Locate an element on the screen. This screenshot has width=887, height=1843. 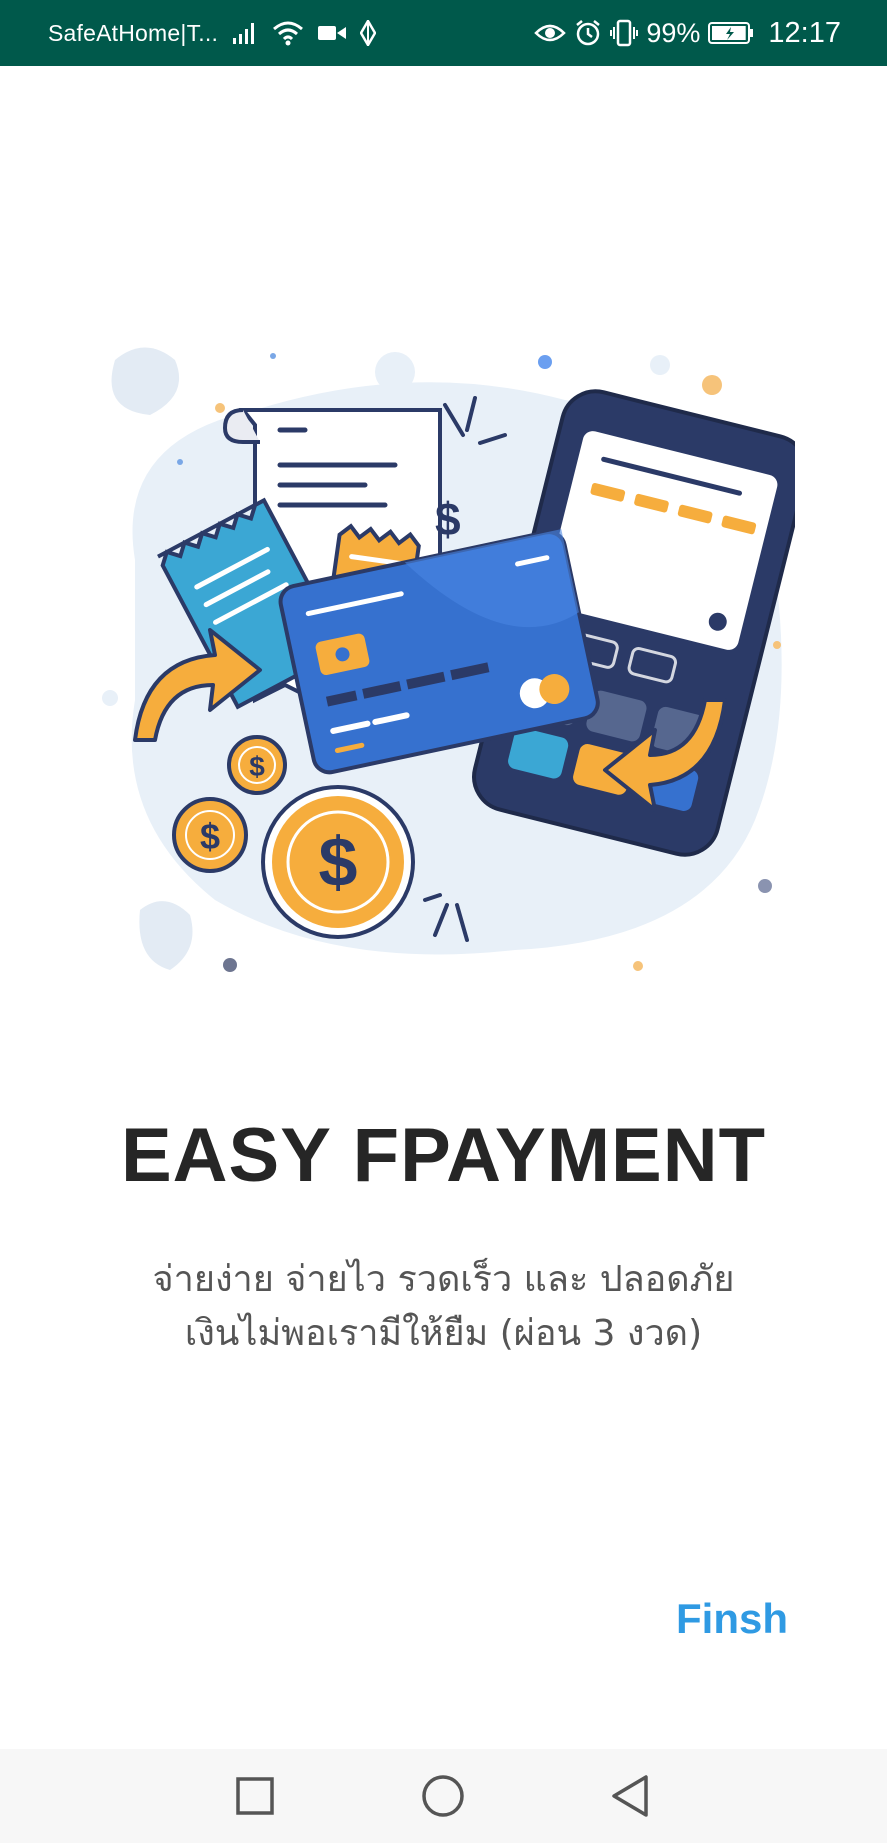
finish-button: Finsh is located at coordinates (732, 1619).